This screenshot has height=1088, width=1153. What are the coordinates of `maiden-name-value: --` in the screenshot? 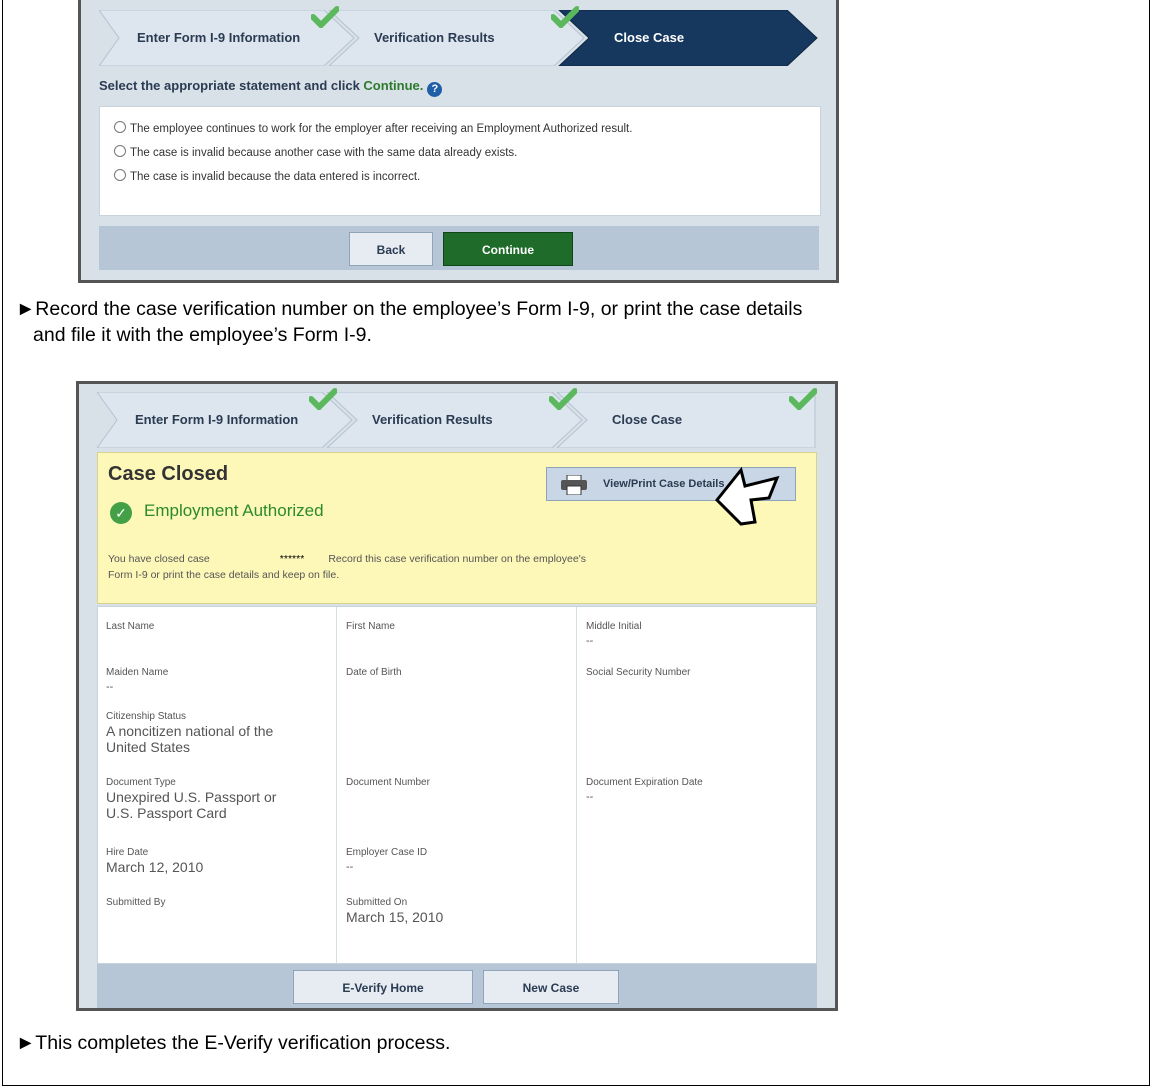 It's located at (110, 687).